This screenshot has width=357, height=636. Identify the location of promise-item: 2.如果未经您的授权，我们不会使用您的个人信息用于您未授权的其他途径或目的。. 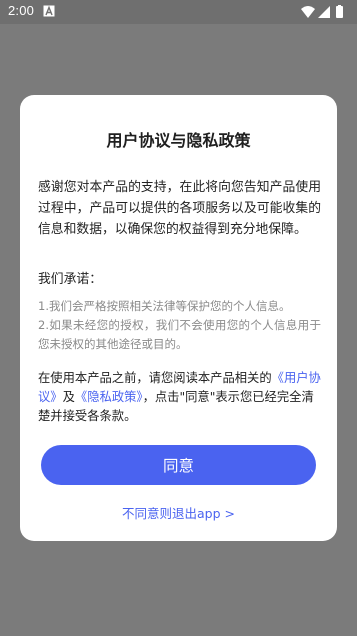
(179, 334).